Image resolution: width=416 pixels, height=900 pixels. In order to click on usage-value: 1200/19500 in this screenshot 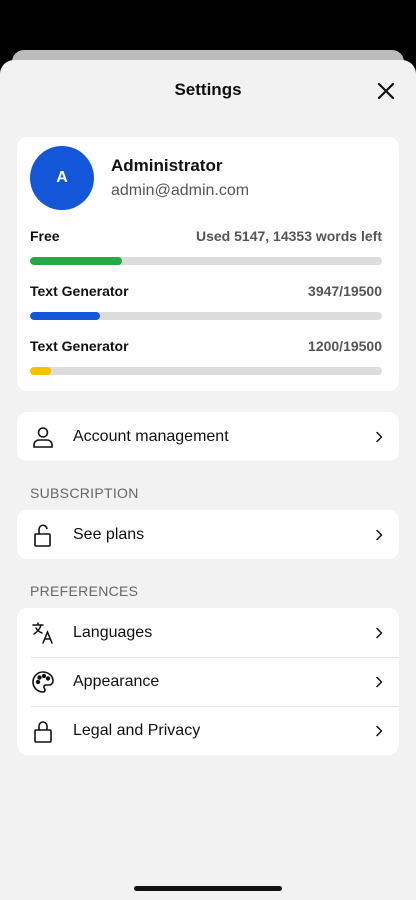, I will do `click(345, 346)`.